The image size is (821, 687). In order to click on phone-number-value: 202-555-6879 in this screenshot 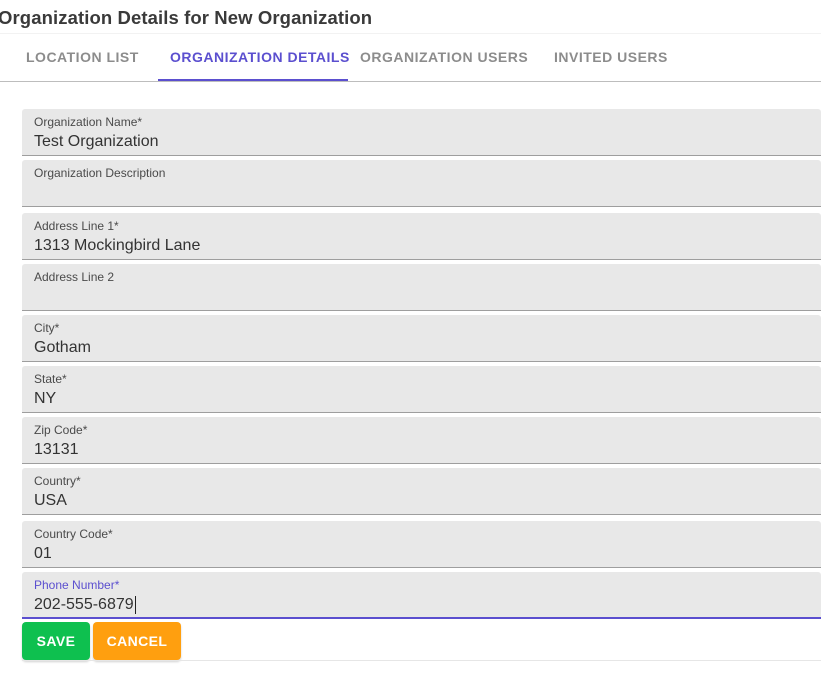, I will do `click(84, 604)`.